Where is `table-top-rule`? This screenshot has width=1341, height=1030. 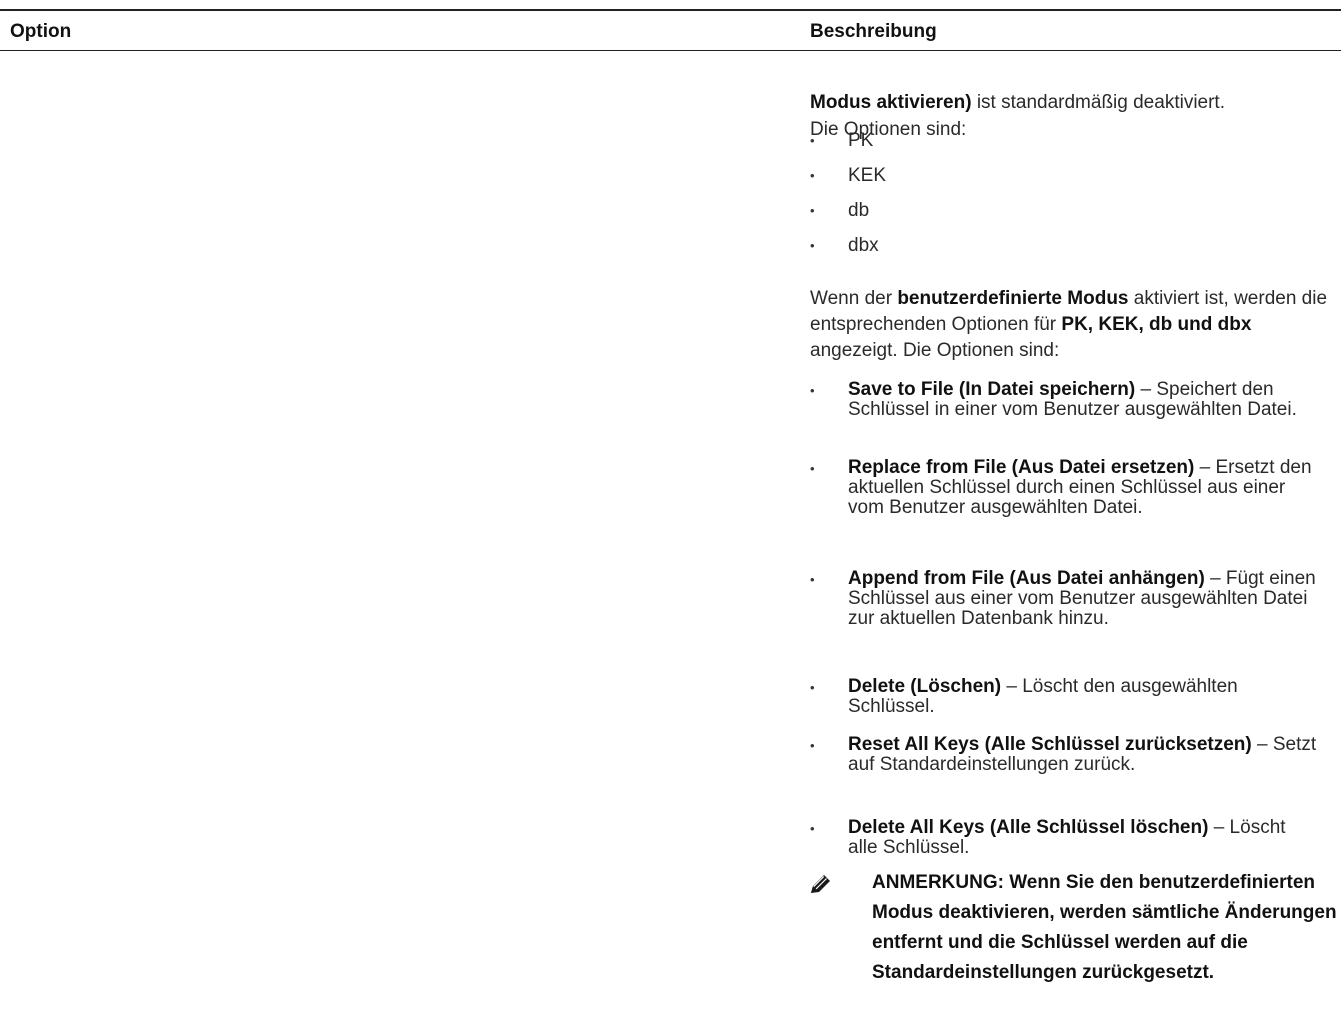 table-top-rule is located at coordinates (670, 10).